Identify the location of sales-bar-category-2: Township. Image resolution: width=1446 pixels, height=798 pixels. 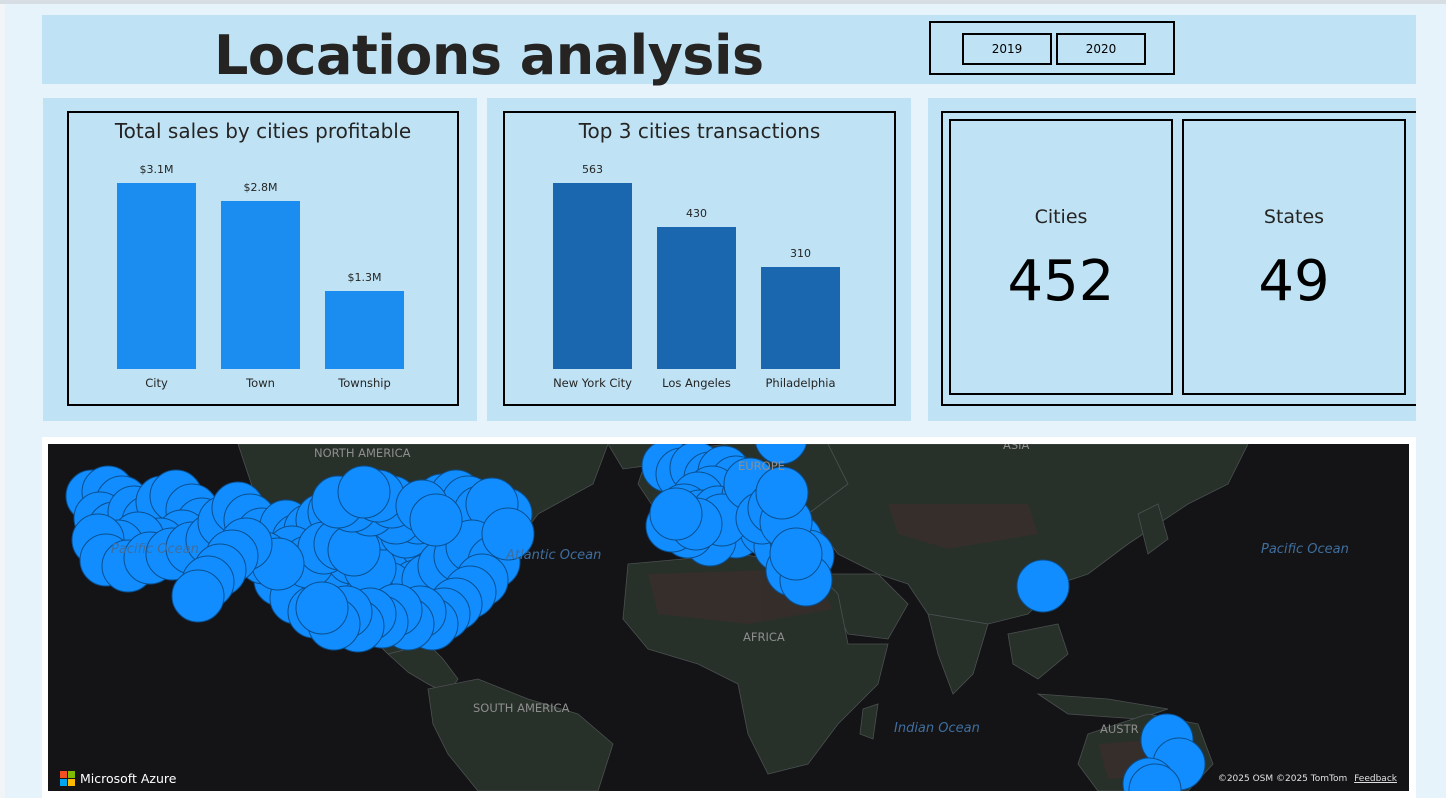
(364, 383).